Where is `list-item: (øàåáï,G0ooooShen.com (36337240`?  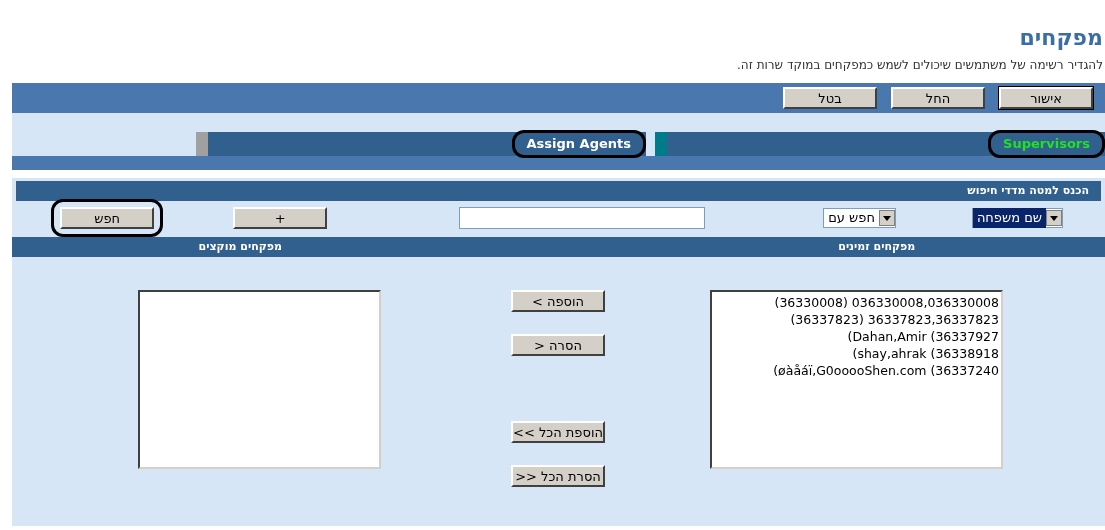 list-item: (øàåáï,G0ooooShen.com (36337240 is located at coordinates (886, 370).